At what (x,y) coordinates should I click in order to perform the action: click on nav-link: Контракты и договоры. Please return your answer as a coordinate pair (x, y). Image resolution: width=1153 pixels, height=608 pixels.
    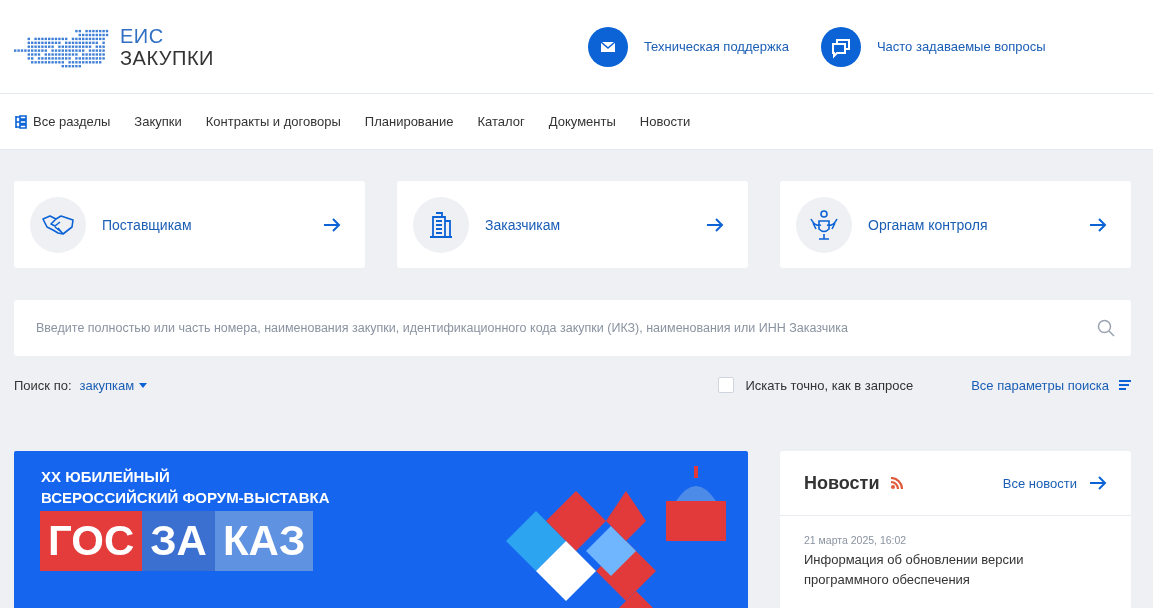
    Looking at the image, I should click on (273, 121).